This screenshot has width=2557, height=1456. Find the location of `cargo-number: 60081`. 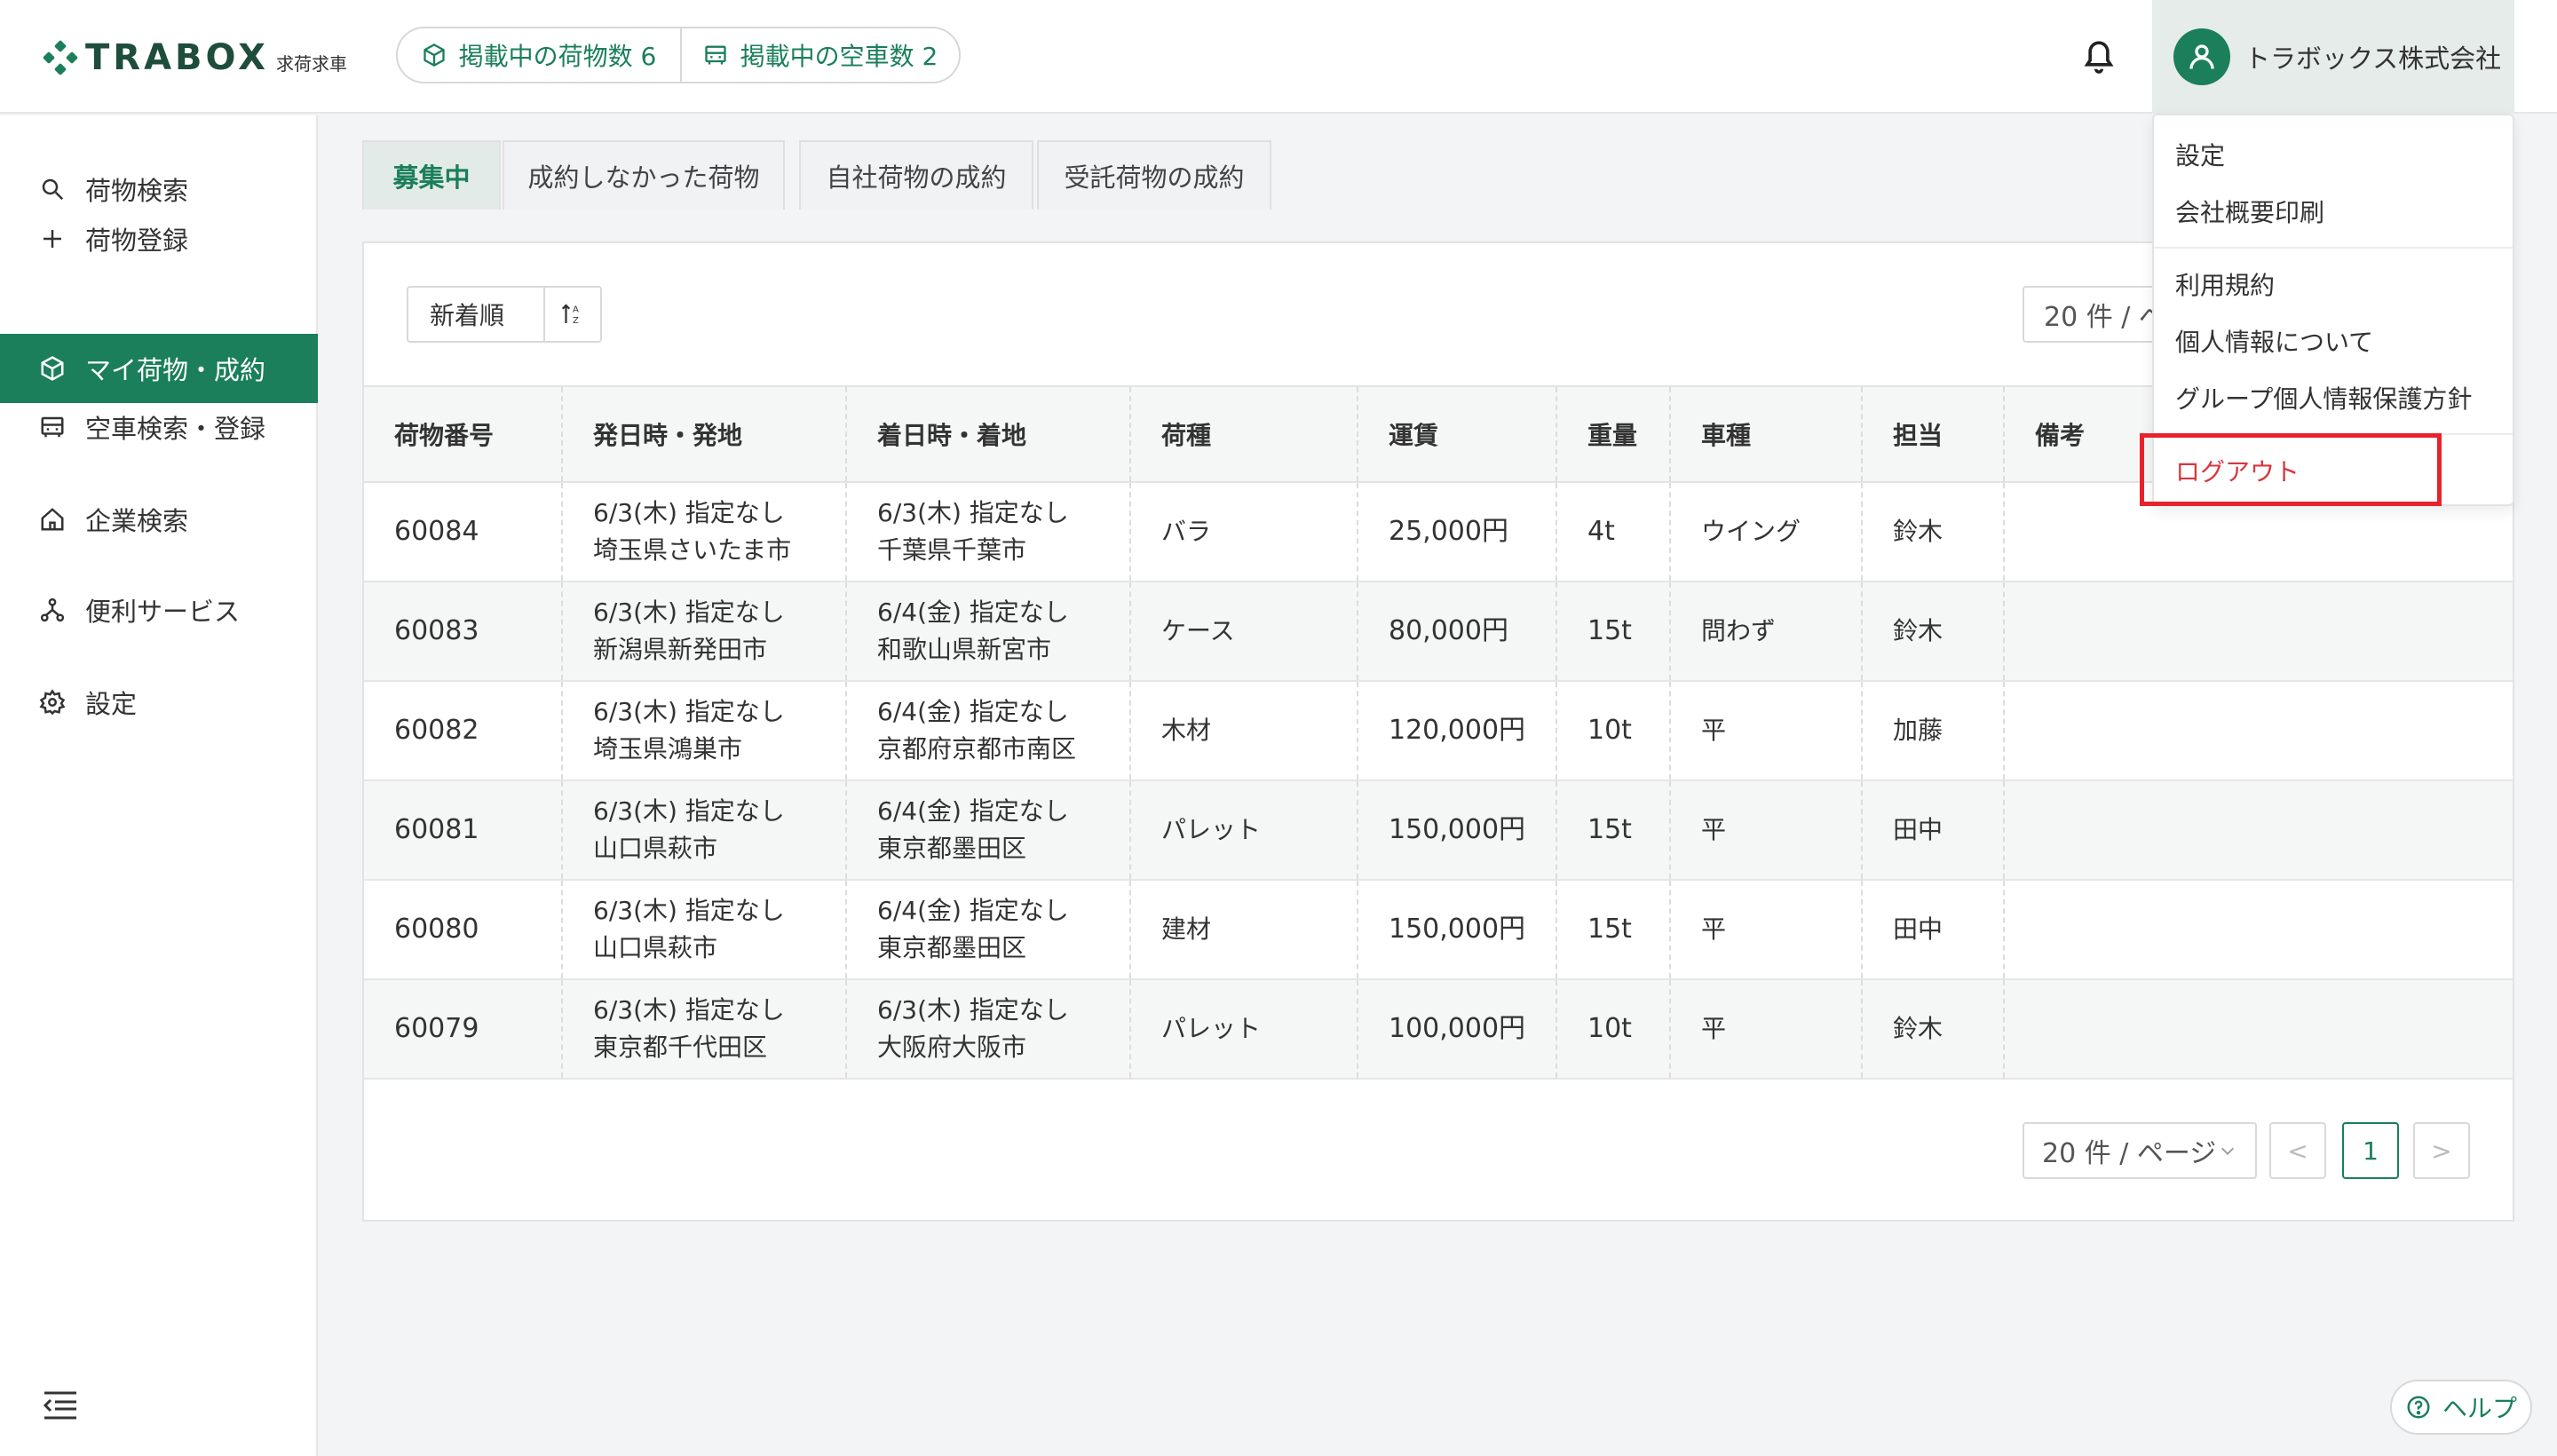

cargo-number: 60081 is located at coordinates (463, 830).